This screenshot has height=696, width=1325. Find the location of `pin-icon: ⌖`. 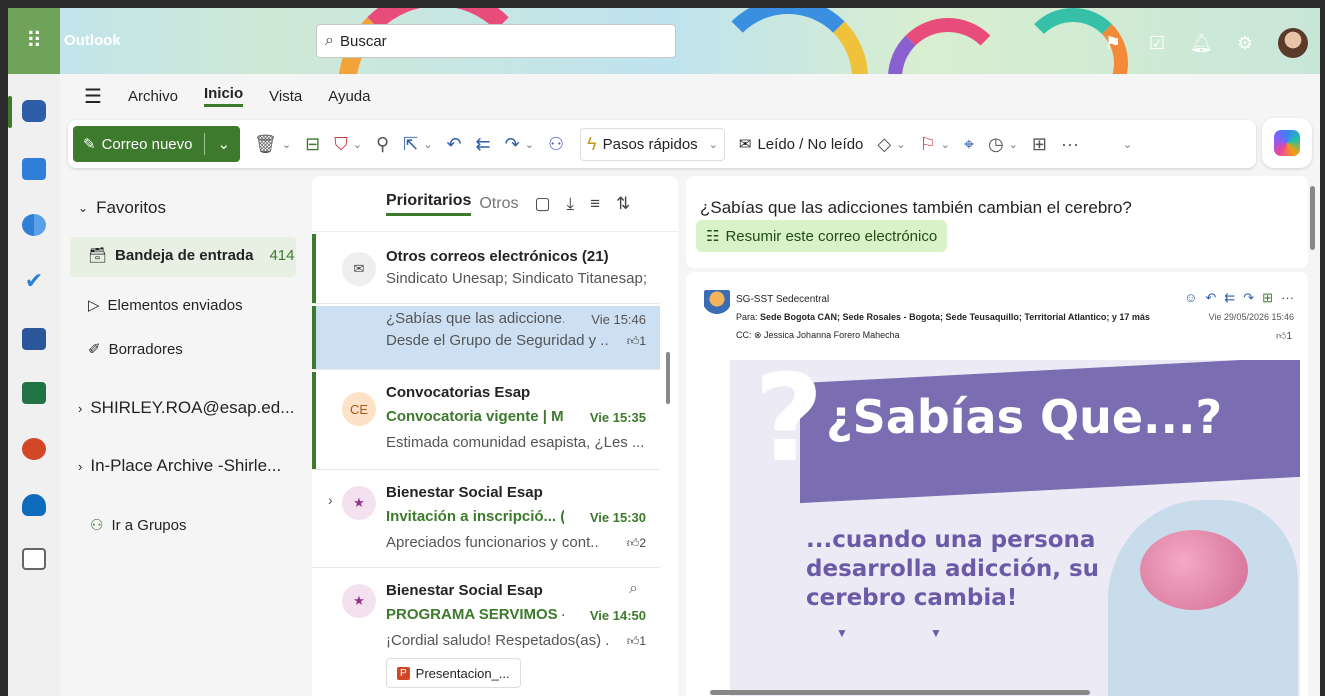

pin-icon: ⌖ is located at coordinates (969, 144).